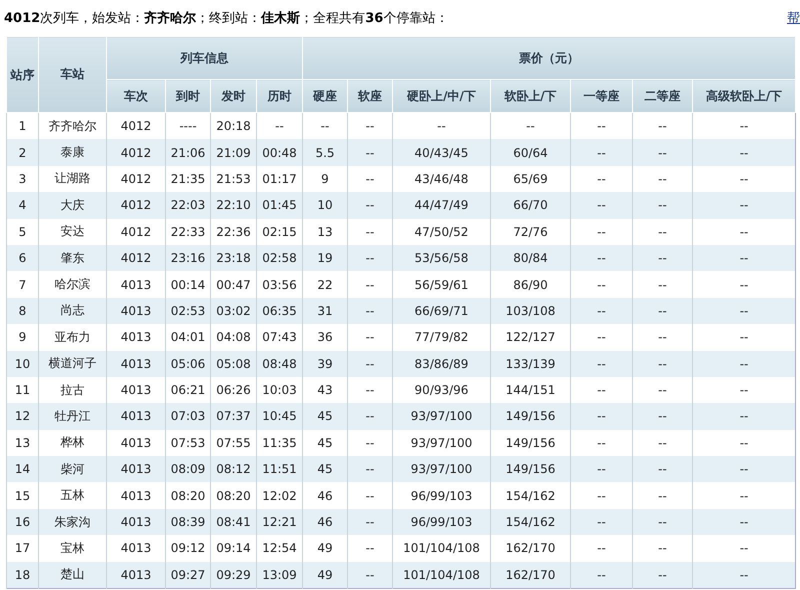 This screenshot has width=800, height=590. What do you see at coordinates (793, 18) in the screenshot?
I see `help-link: 帮` at bounding box center [793, 18].